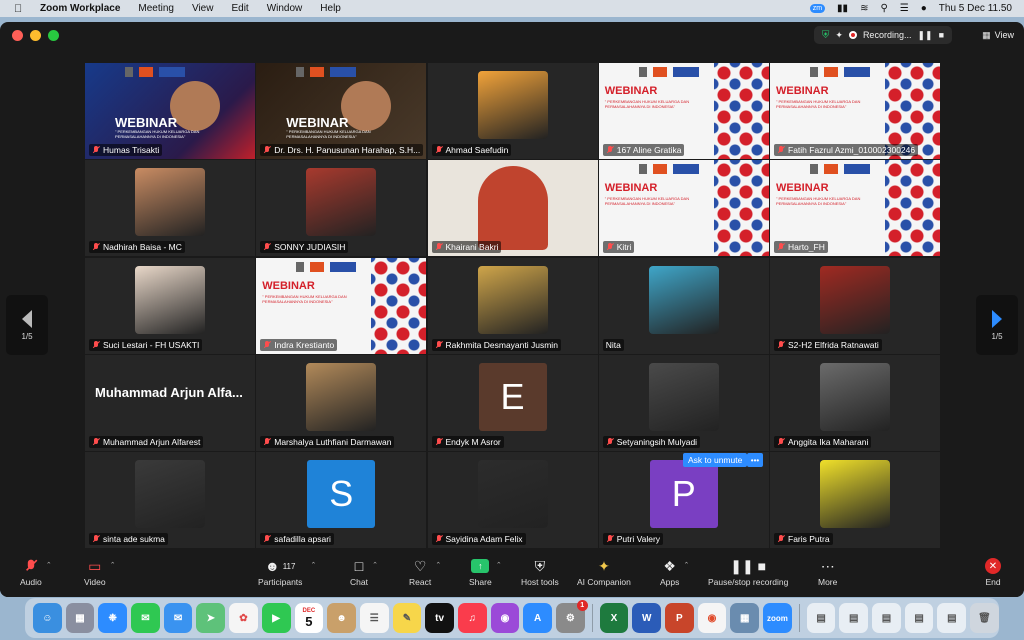  Describe the element at coordinates (842, 8) in the screenshot. I see `battery-icon: ▮▮` at that location.